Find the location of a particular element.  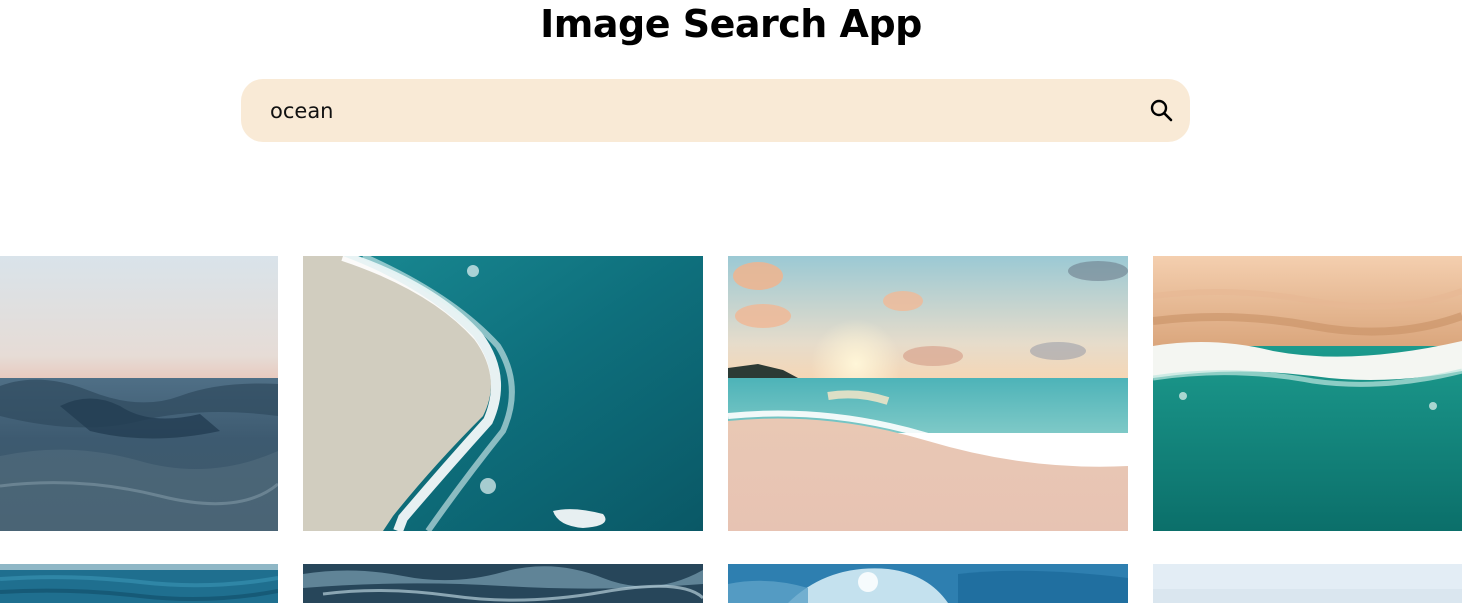

aerial-beach-waves-image is located at coordinates (503, 393).